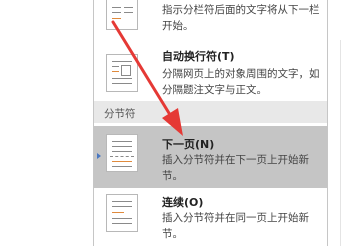 This screenshot has height=246, width=358. I want to click on red-annotation-arrow, so click(147, 78).